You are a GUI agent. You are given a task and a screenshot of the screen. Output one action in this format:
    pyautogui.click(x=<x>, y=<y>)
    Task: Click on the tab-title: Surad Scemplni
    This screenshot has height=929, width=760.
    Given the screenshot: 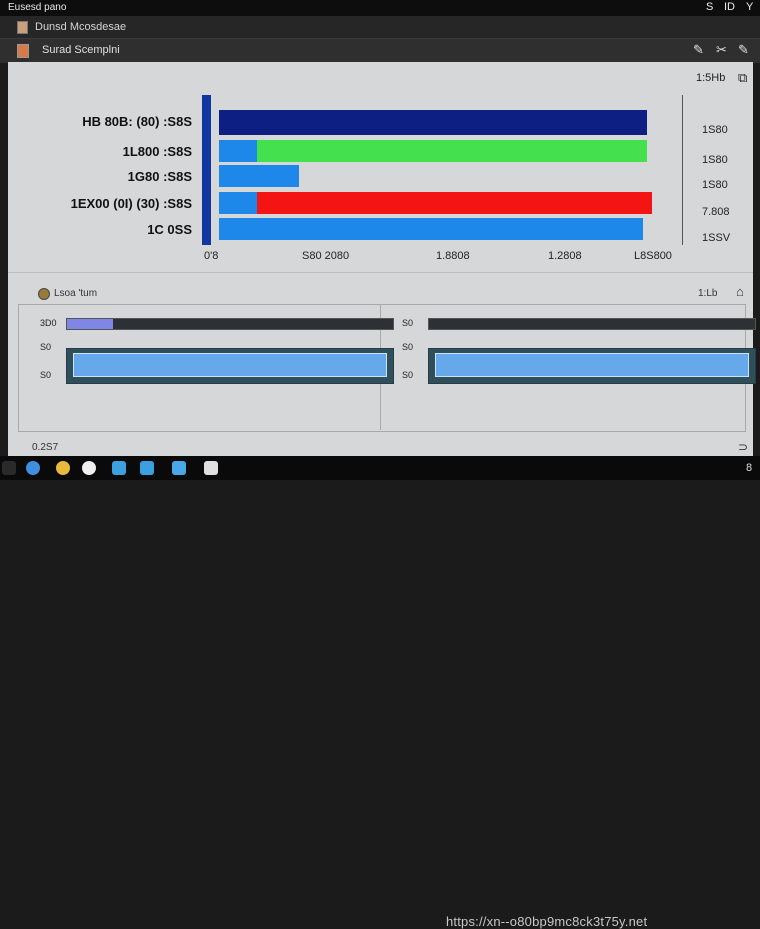 What is the action you would take?
    pyautogui.click(x=81, y=50)
    